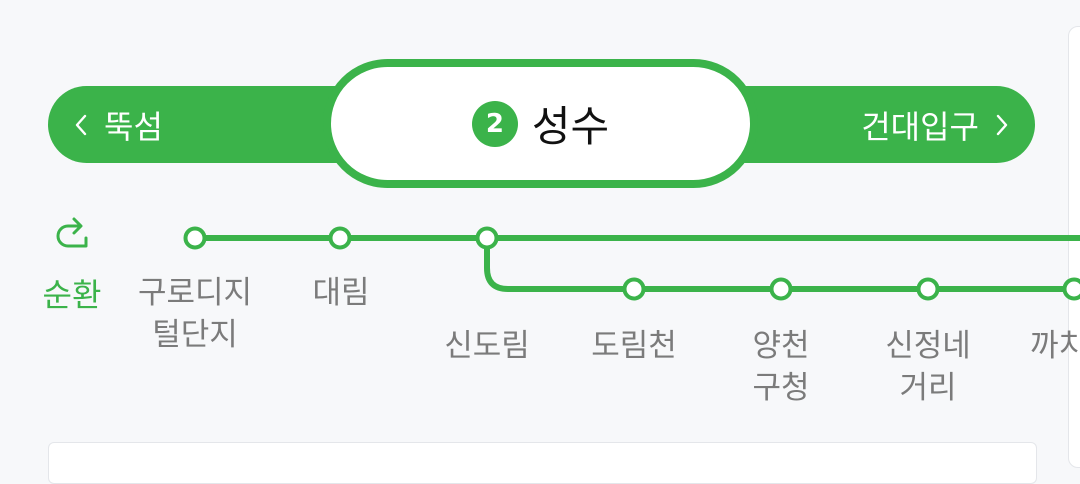 The height and width of the screenshot is (484, 1080). I want to click on station-label-yangcheon: 양천 구청, so click(781, 367).